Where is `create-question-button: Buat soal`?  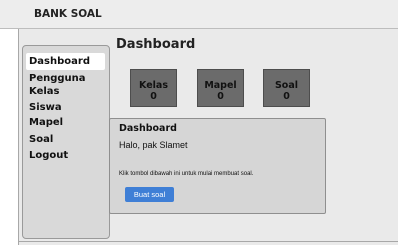 create-question-button: Buat soal is located at coordinates (149, 194).